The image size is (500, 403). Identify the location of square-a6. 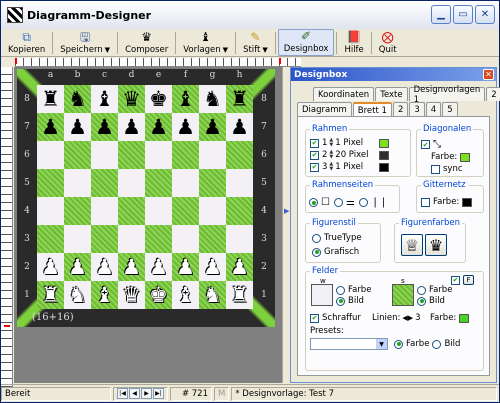
(50, 155).